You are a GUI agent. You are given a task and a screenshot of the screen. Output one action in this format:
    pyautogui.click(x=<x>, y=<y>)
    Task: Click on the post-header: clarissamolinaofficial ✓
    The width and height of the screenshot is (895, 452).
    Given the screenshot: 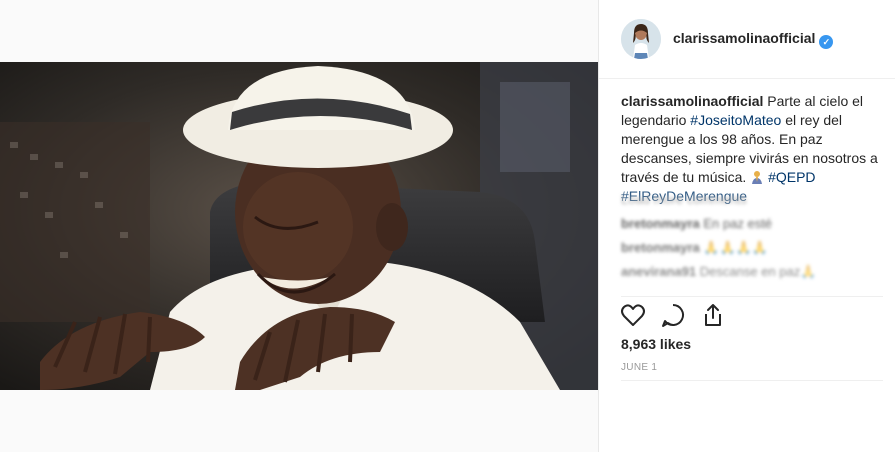 What is the action you would take?
    pyautogui.click(x=747, y=39)
    